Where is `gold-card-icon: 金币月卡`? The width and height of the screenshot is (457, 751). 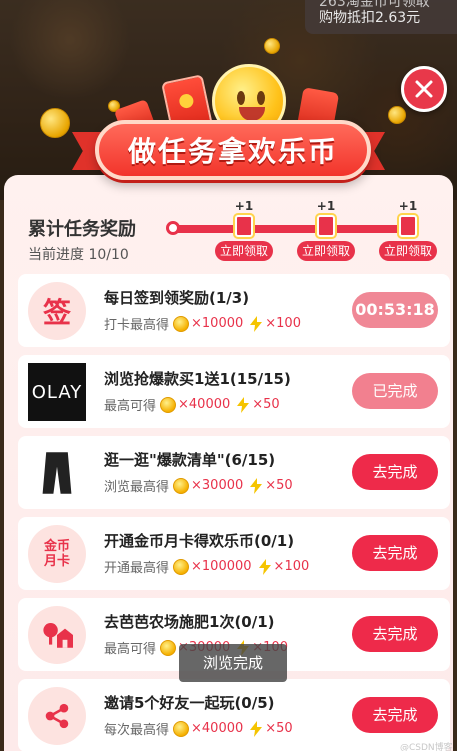 gold-card-icon: 金币月卡 is located at coordinates (57, 554).